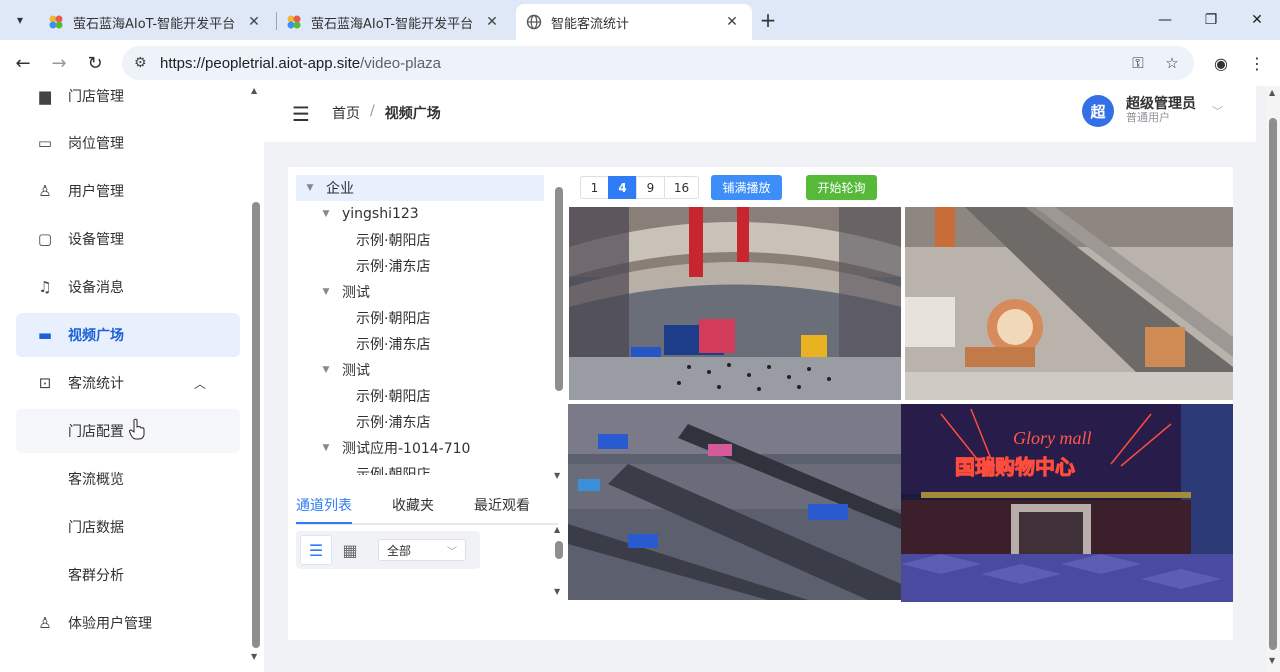 The height and width of the screenshot is (672, 1280). I want to click on video-tile-4: Glory mall 国瑞购物中心, so click(1067, 503).